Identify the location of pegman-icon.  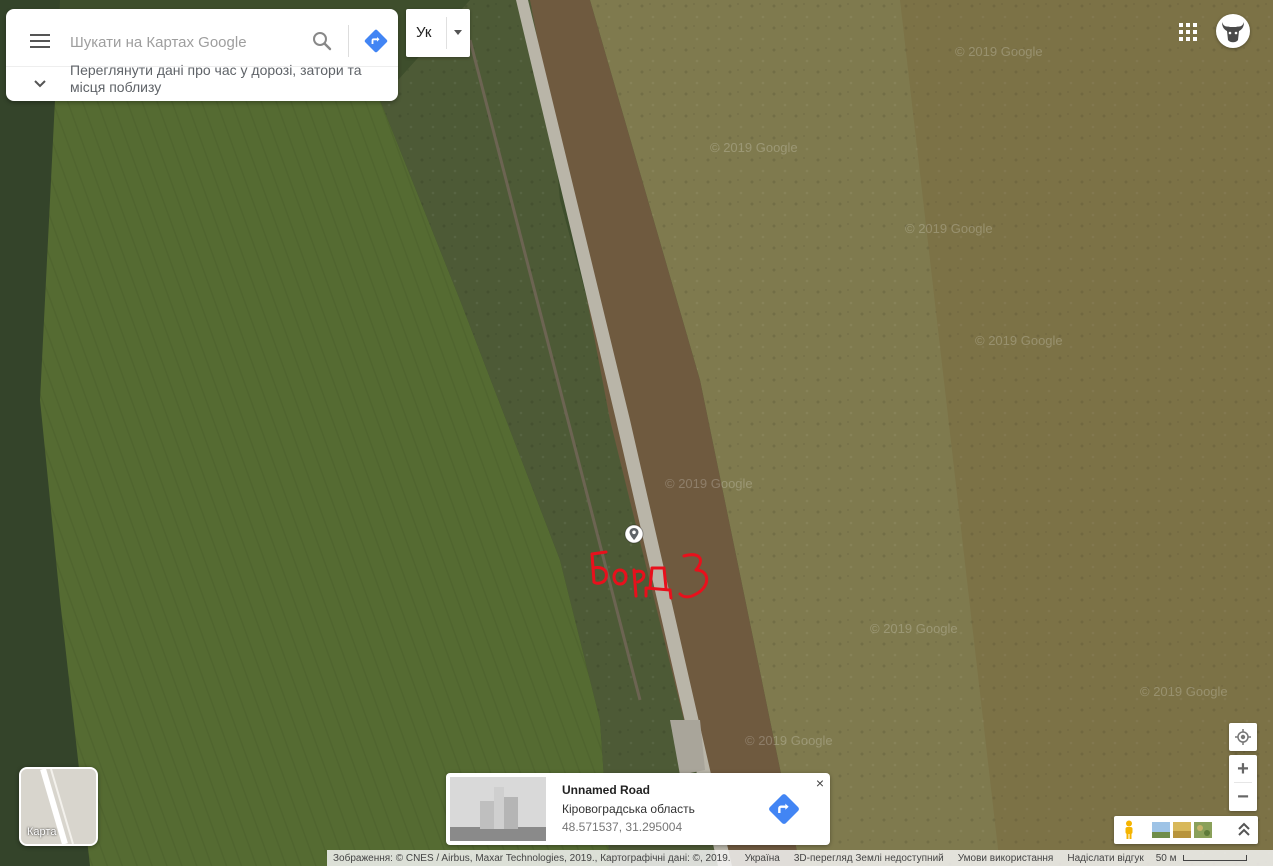
(1129, 830).